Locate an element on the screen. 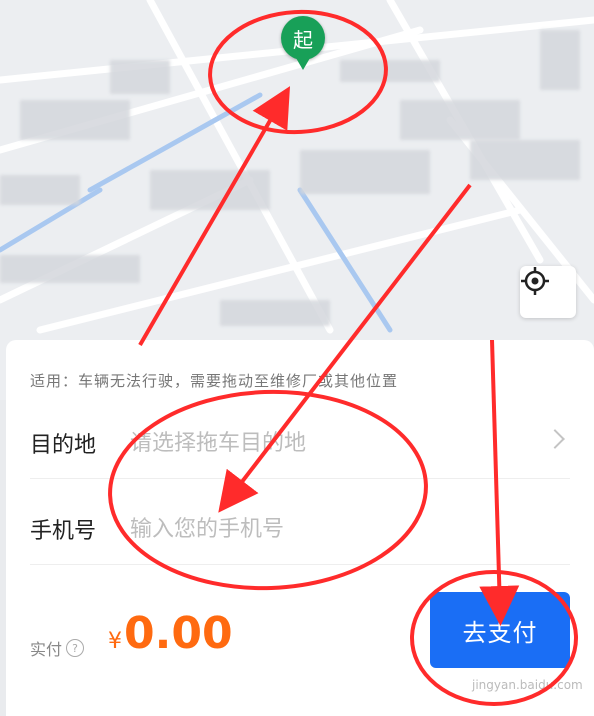 This screenshot has width=594, height=716. usage-hint: 适用：车辆无法行驶，需要拖动至维修厂或其他位置 is located at coordinates (214, 381).